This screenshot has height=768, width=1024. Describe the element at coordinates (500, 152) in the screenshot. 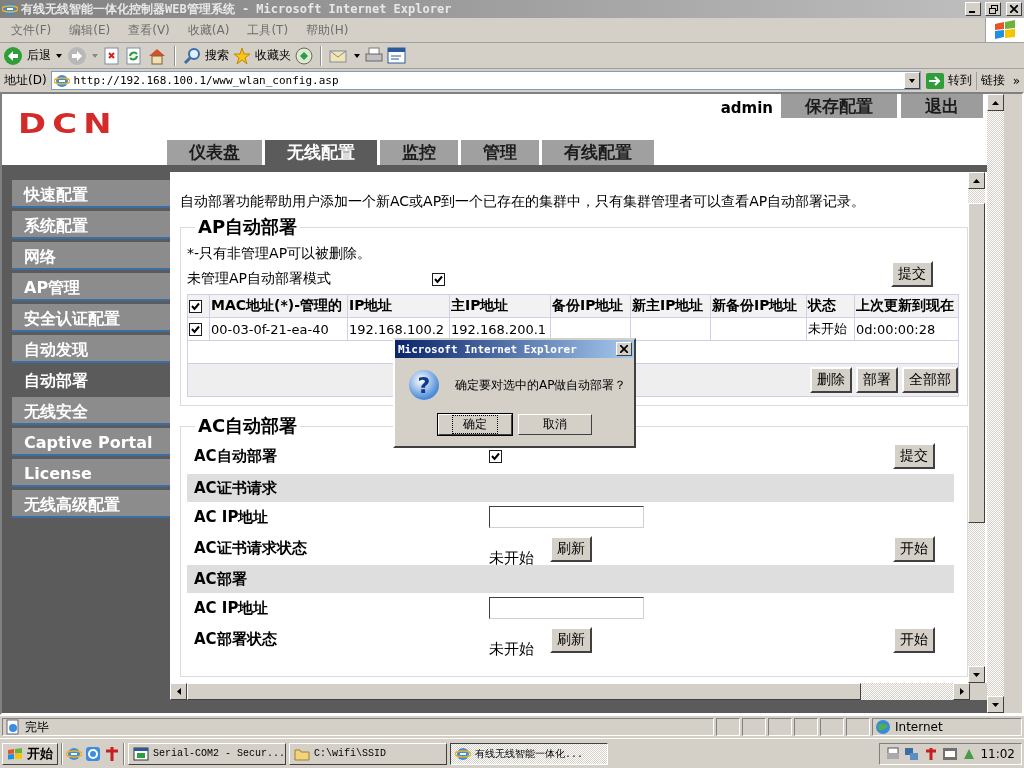

I see `nav-tab: 管理` at that location.